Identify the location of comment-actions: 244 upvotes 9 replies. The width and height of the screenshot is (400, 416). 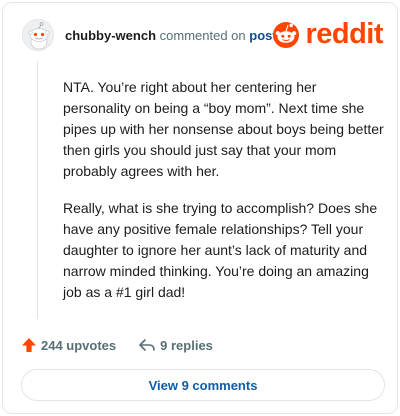
(117, 345).